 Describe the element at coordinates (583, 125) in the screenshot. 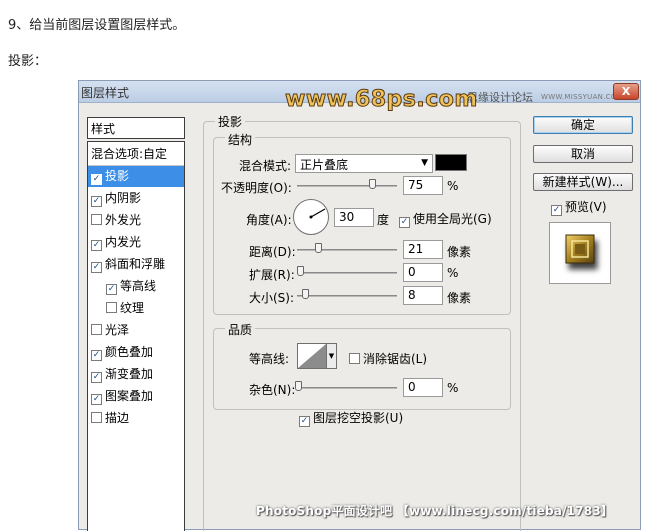

I see `ok-button: 确定` at that location.